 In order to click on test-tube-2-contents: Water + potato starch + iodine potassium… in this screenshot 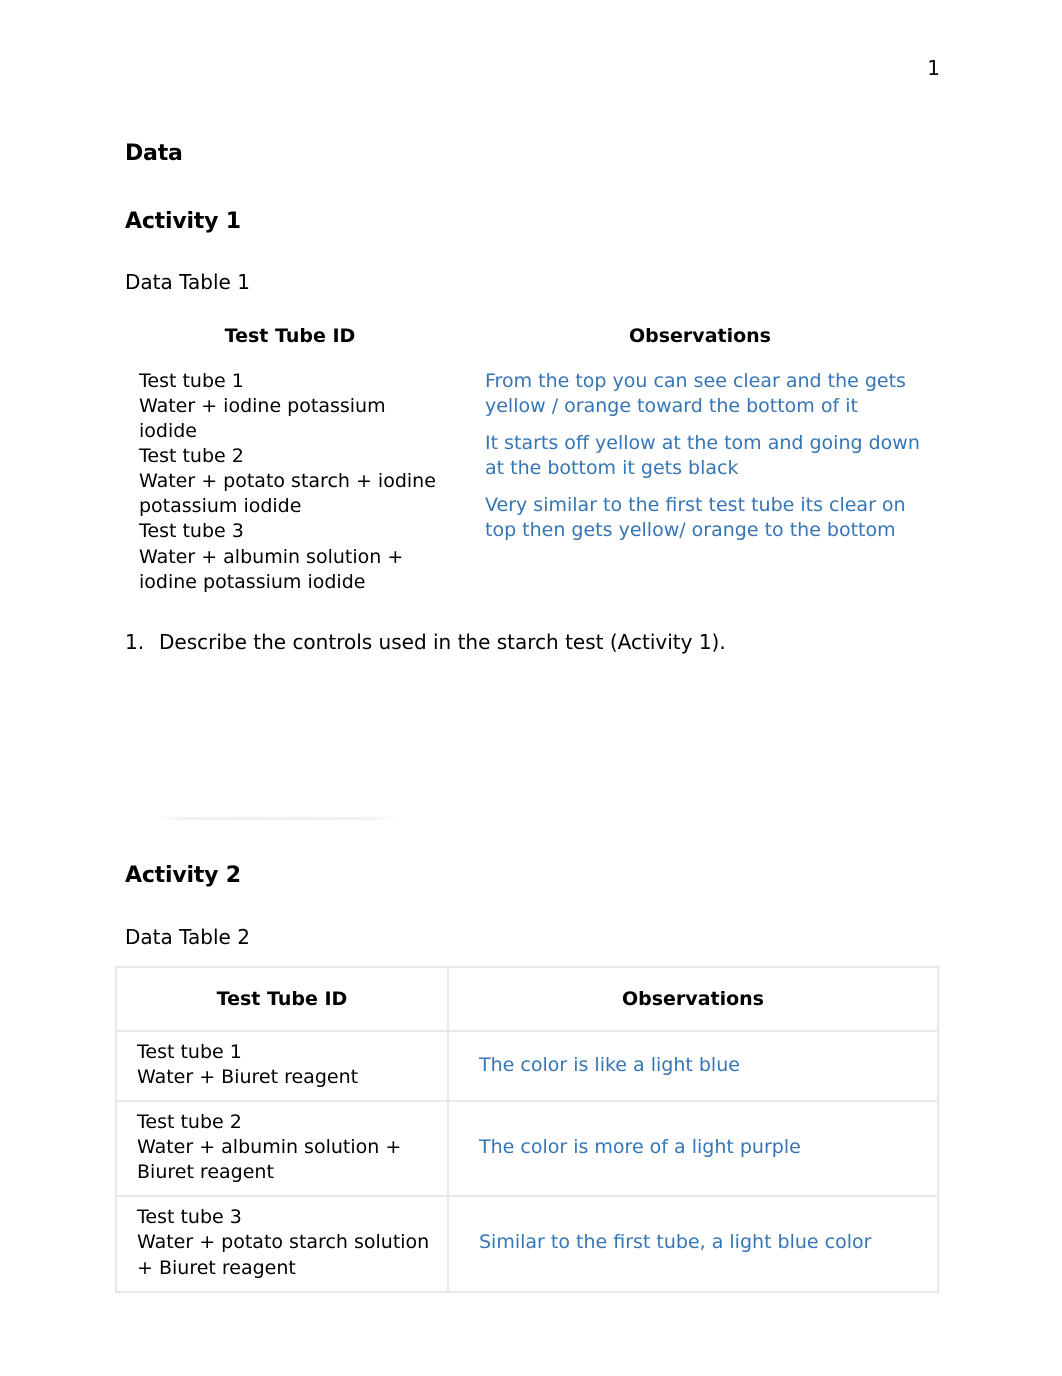, I will do `click(287, 494)`.